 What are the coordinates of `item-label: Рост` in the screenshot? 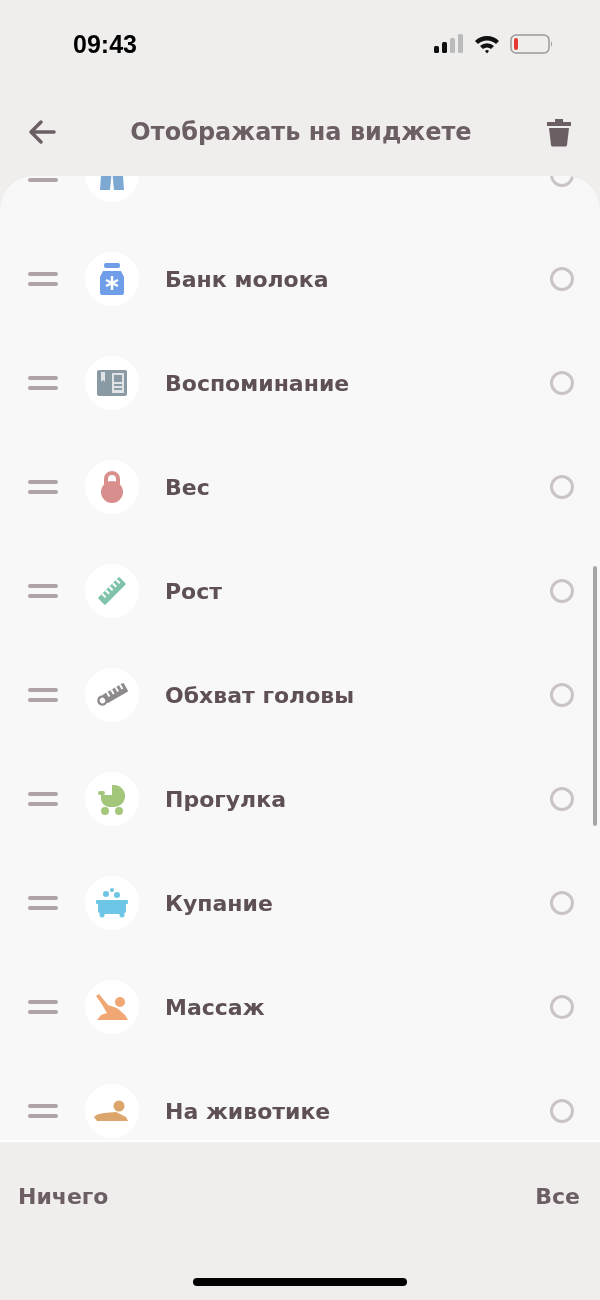 It's located at (194, 591).